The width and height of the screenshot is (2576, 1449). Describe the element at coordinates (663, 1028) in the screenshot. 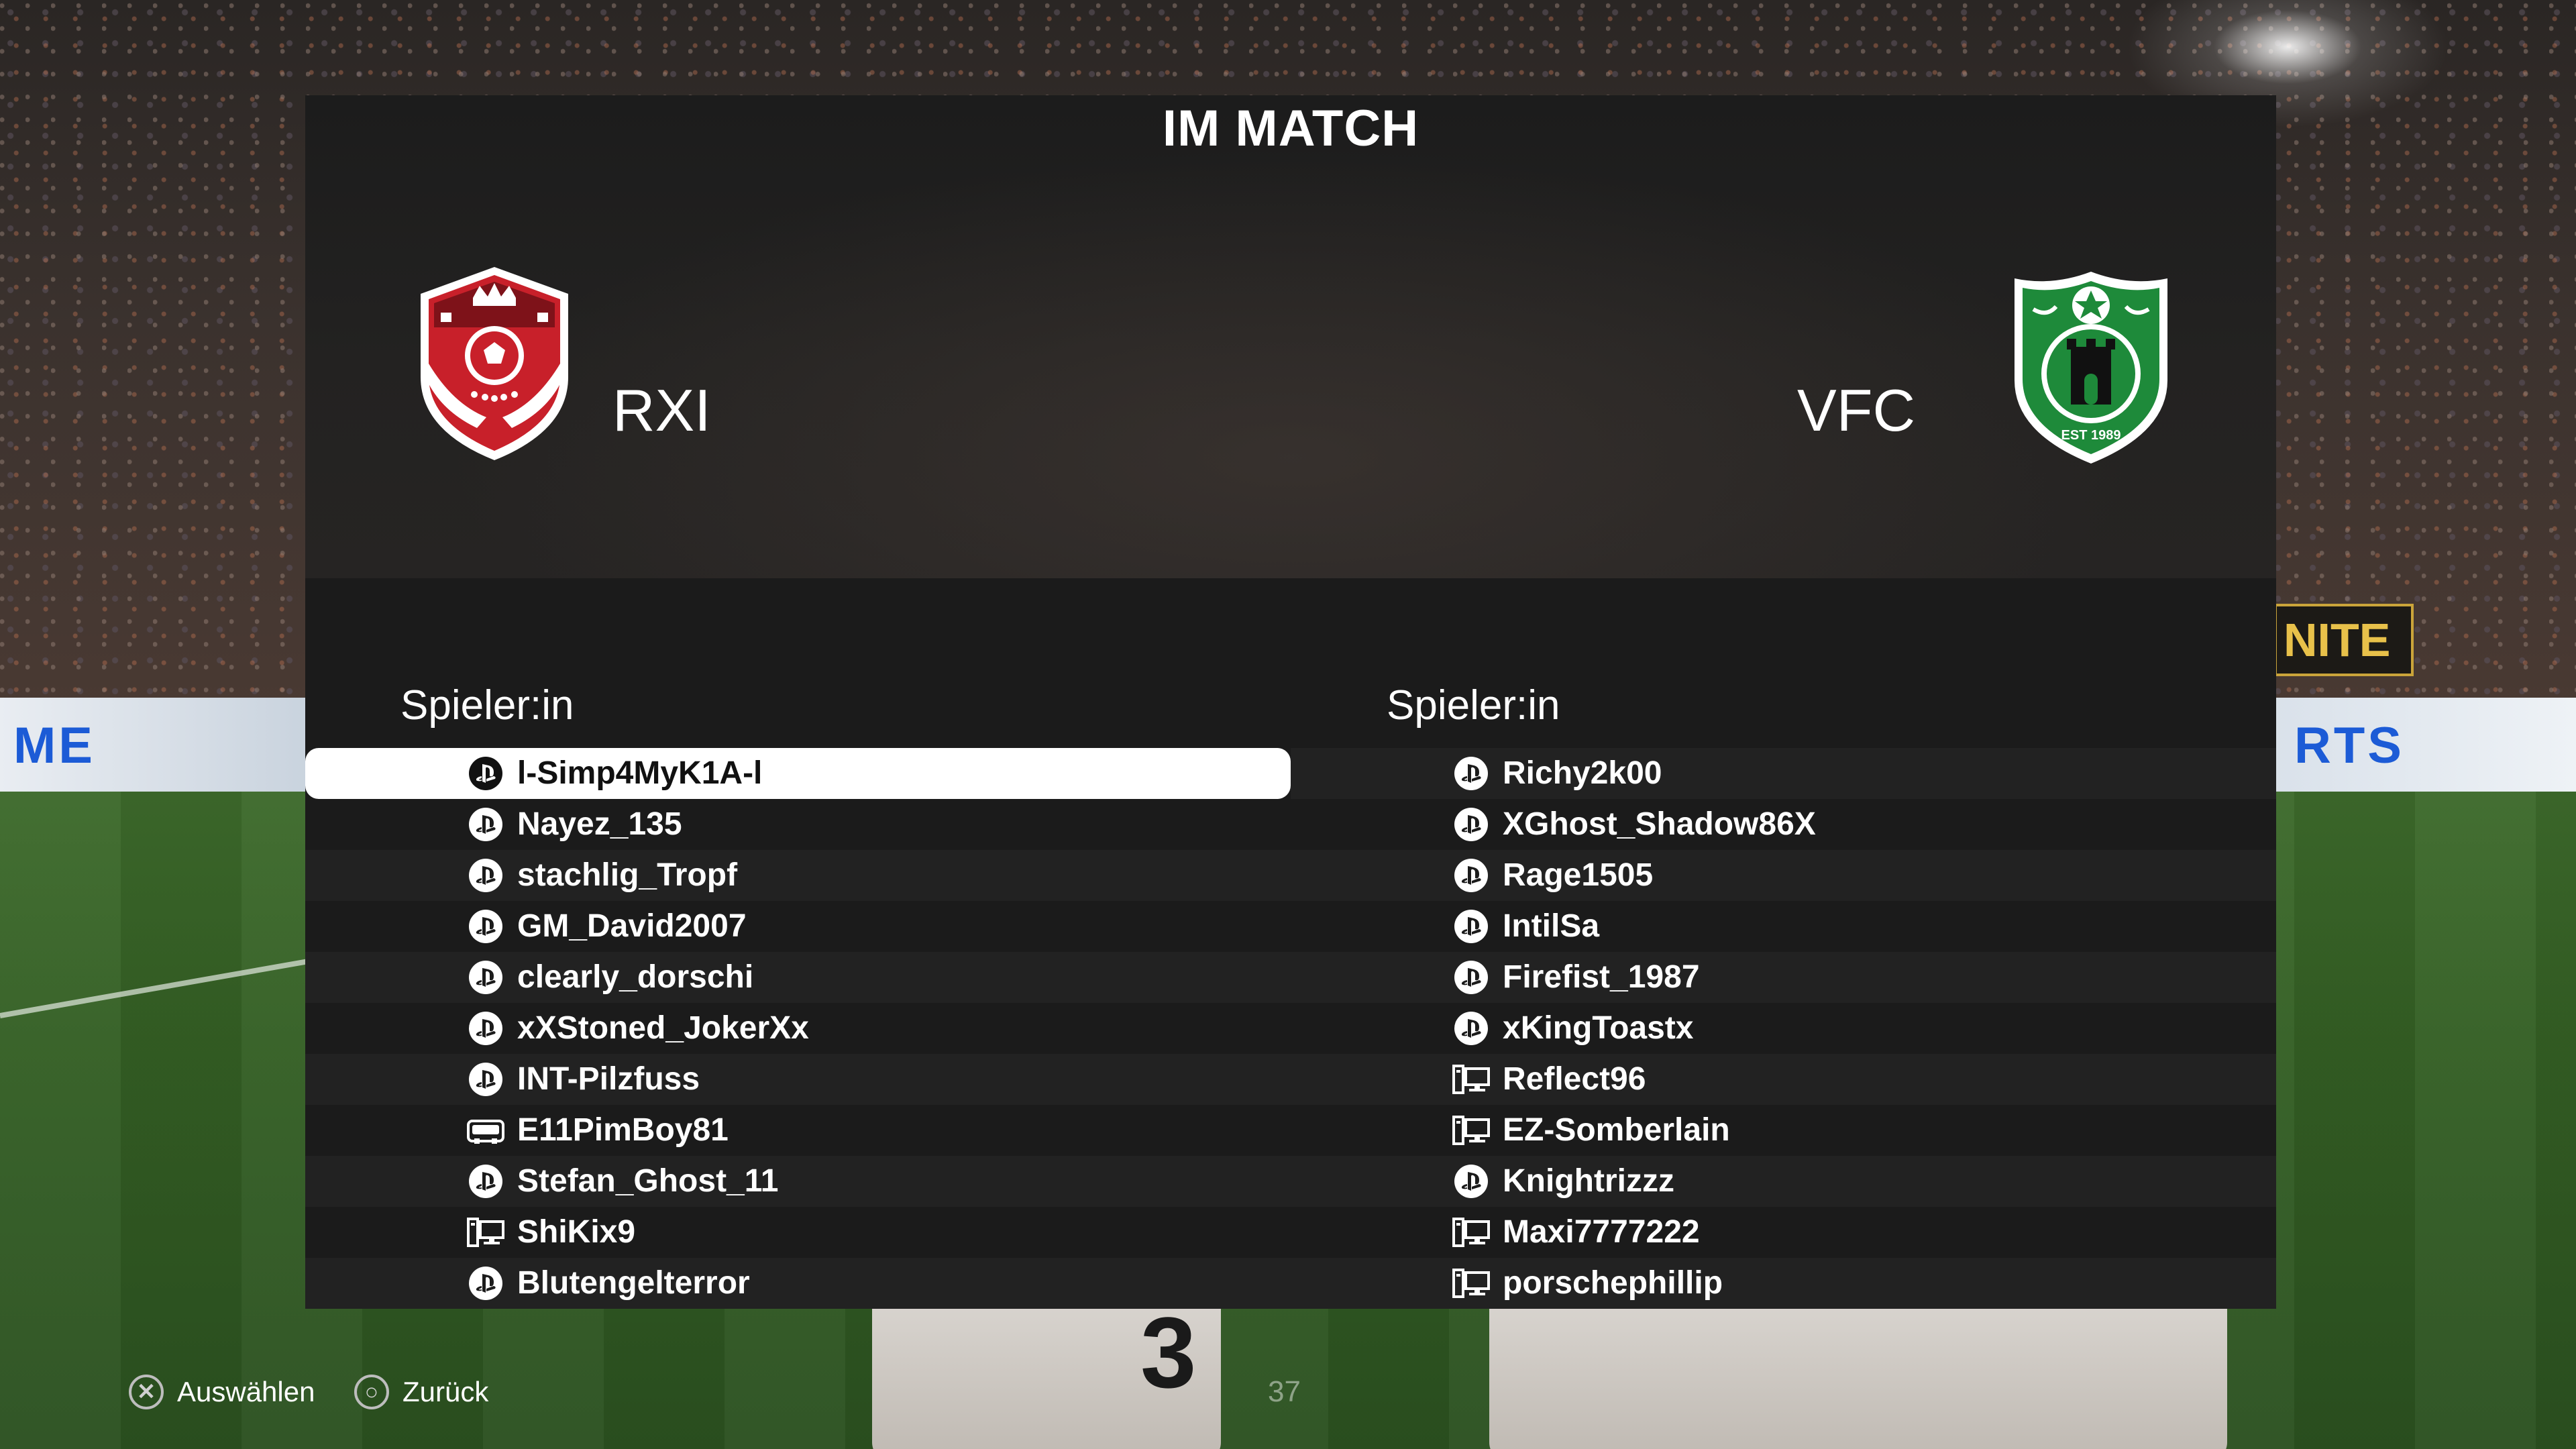

I see `player-name: xXStoned_JokerXx` at that location.